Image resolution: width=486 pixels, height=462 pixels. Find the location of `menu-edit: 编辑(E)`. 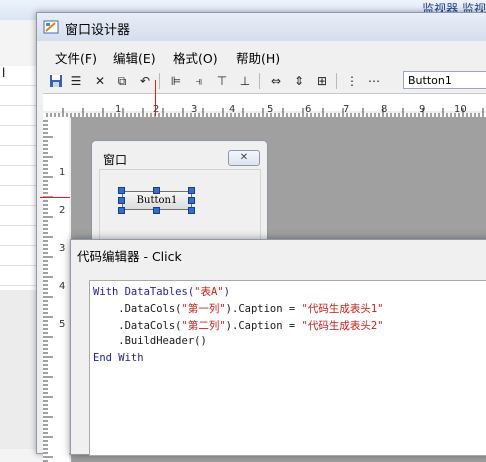

menu-edit: 编辑(E) is located at coordinates (134, 57).